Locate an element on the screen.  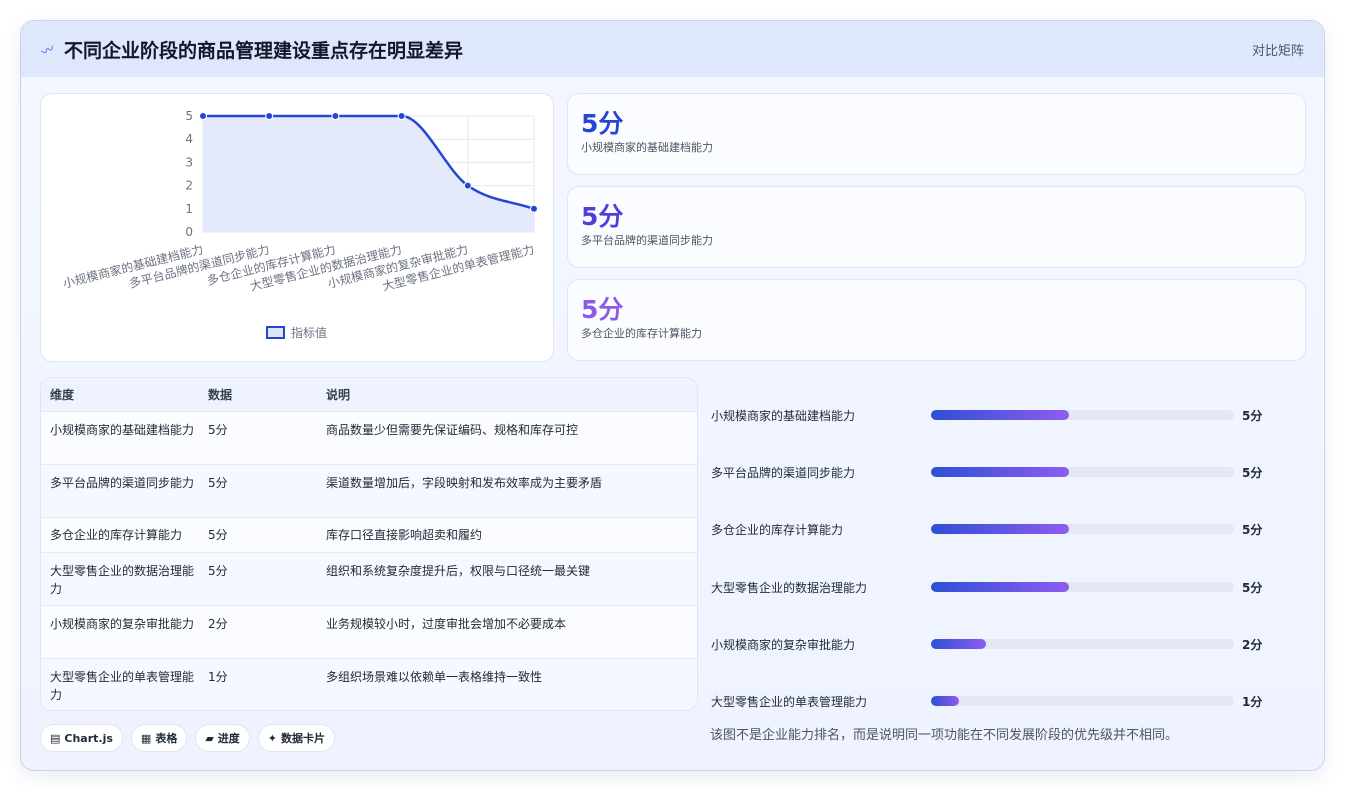
page-title: 不同企业阶段的商品管理建设重点存在明显差异 is located at coordinates (264, 50).